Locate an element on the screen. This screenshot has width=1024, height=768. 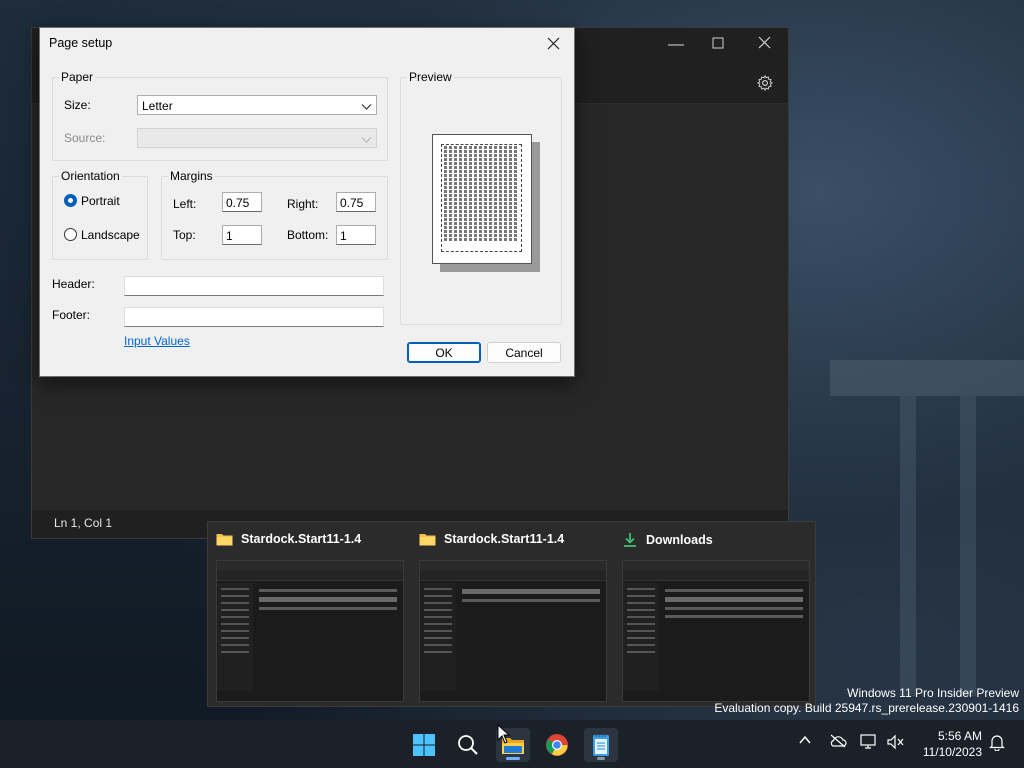
clock-date: 11/10/2023 is located at coordinates (952, 752).